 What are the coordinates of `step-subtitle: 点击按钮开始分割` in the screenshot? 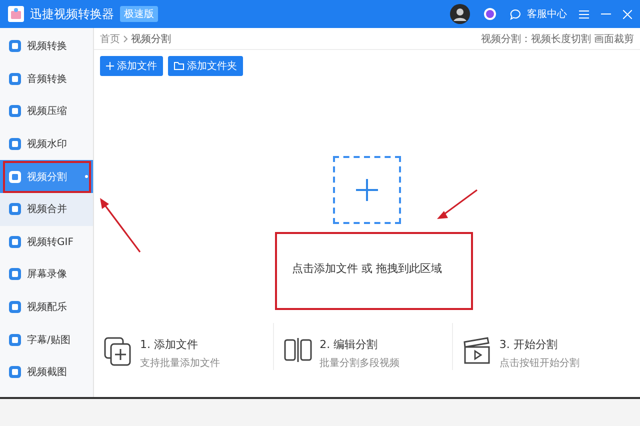 It's located at (539, 363).